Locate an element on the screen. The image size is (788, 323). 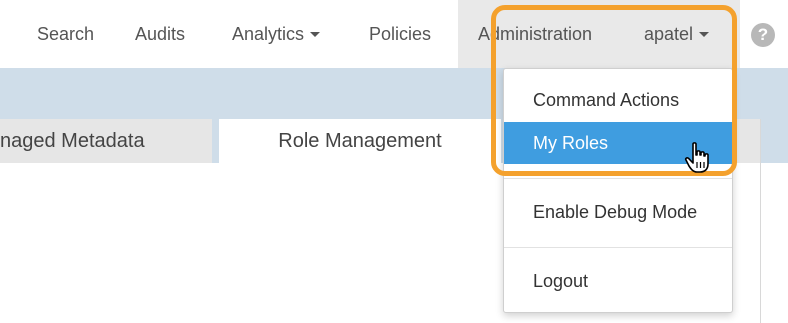
help-icon: ? is located at coordinates (763, 35).